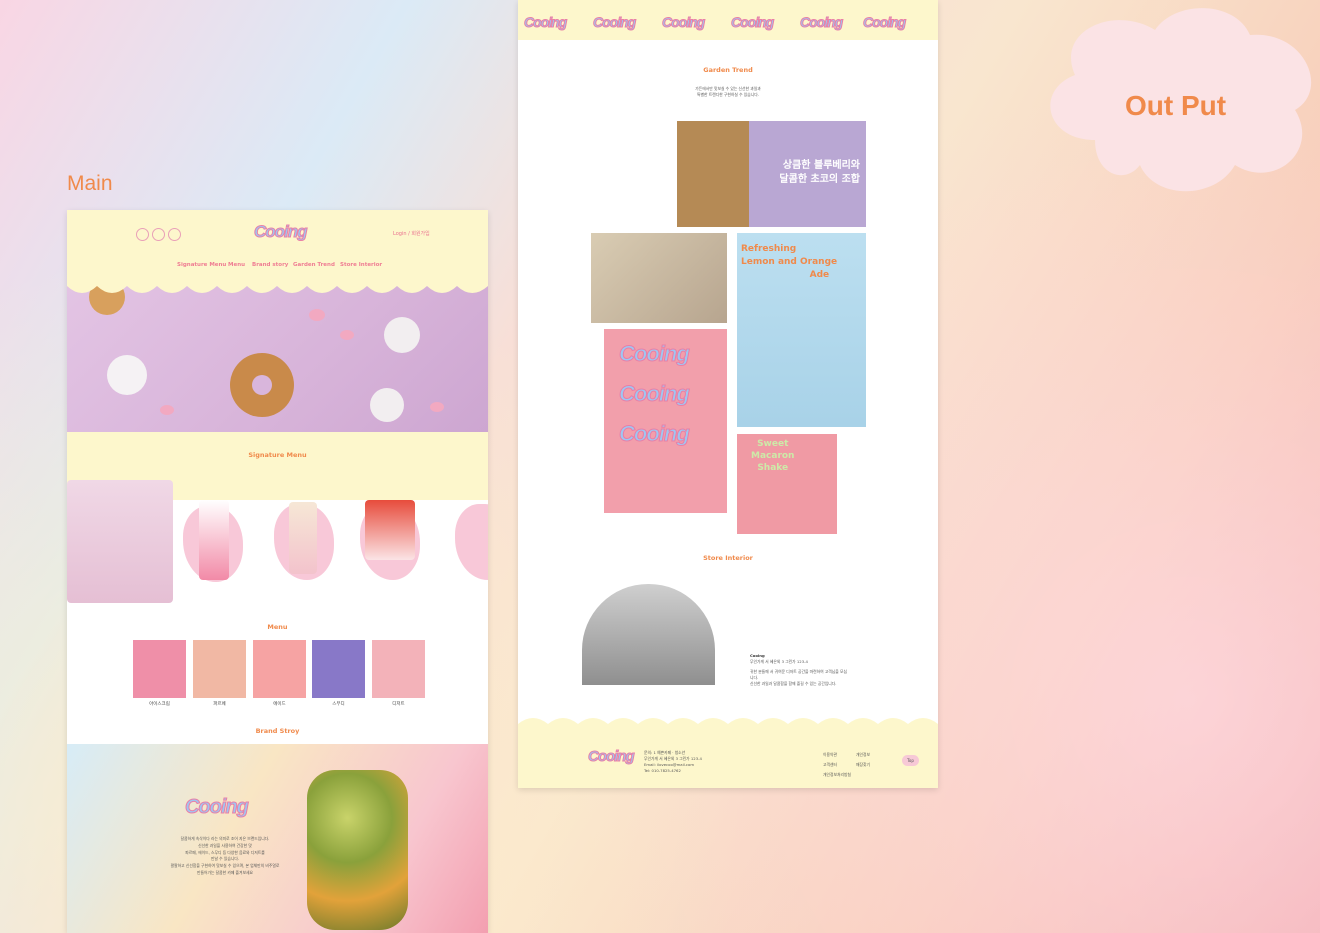 The width and height of the screenshot is (1320, 933). I want to click on instagram-icon, so click(142, 234).